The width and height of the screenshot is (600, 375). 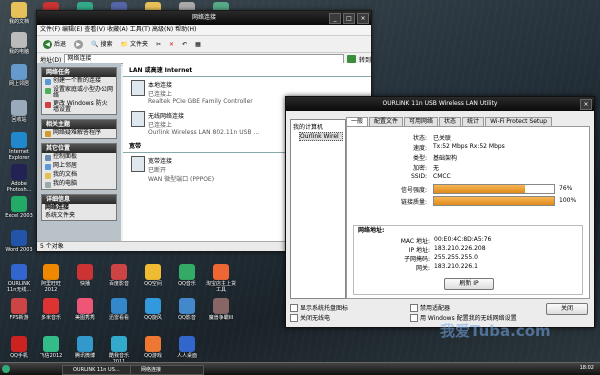 What do you see at coordinates (85, 275) in the screenshot?
I see `desktop-icon: 快播` at bounding box center [85, 275].